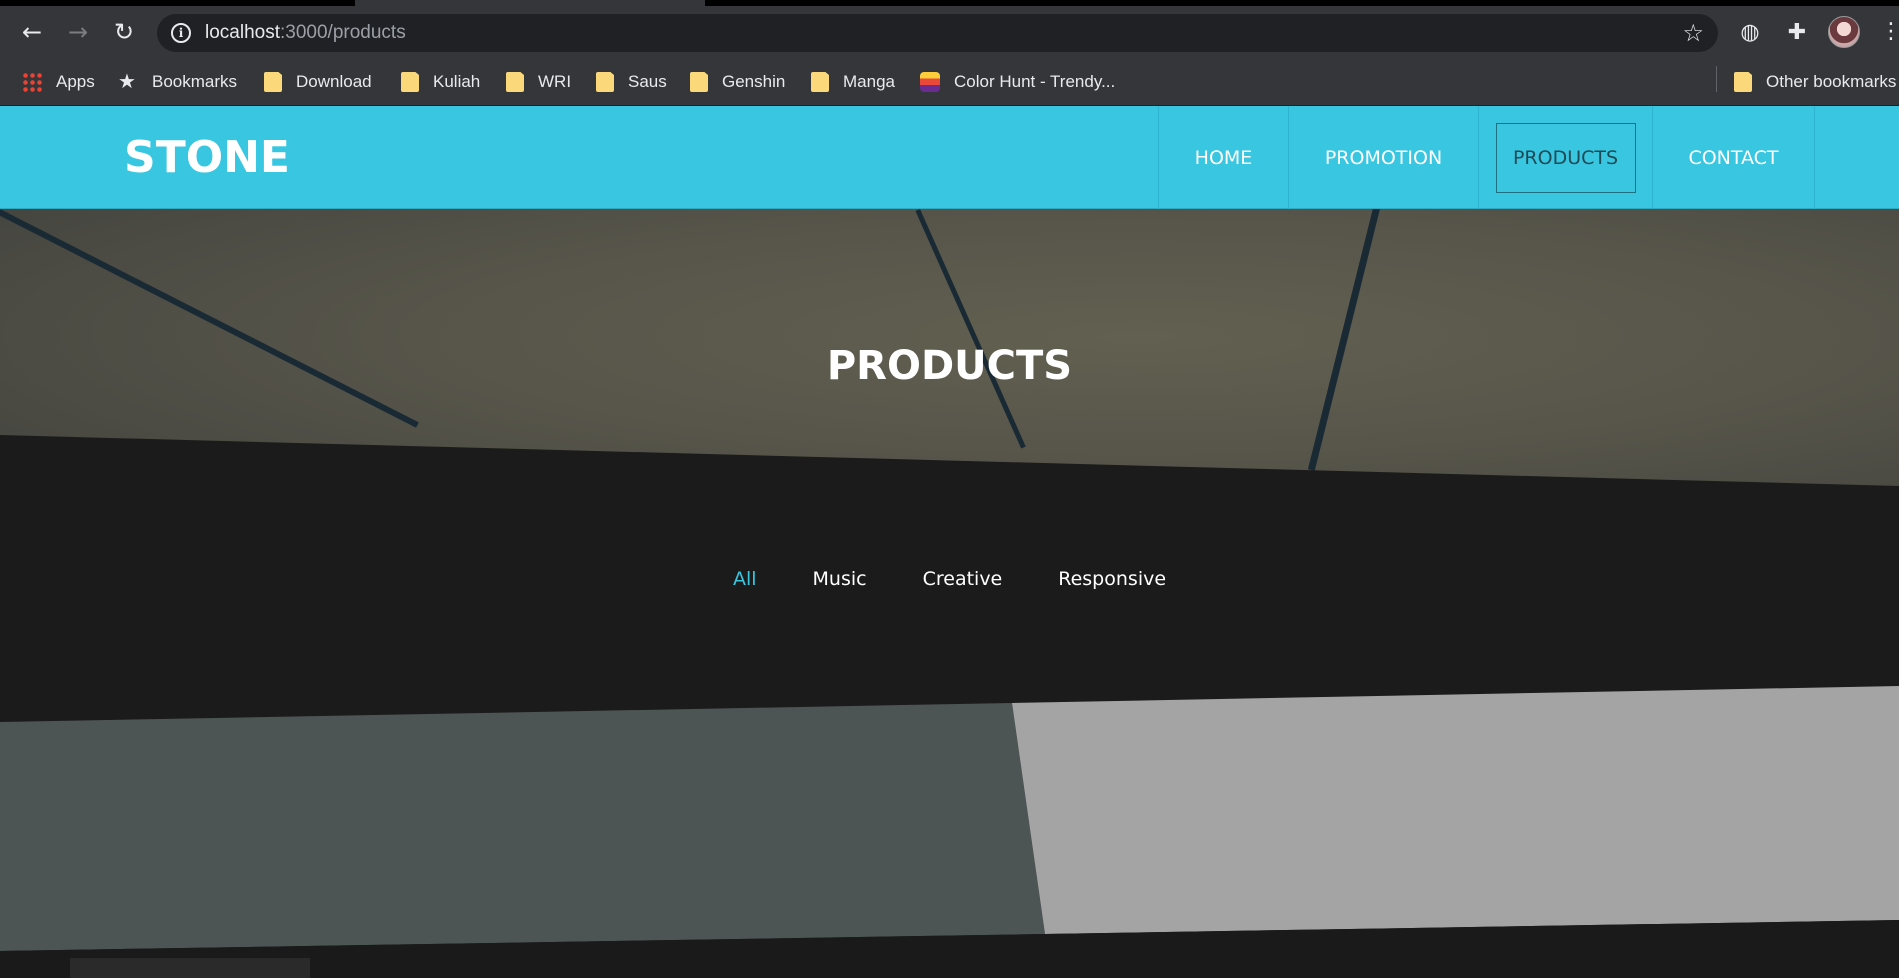 This screenshot has width=1899, height=978. Describe the element at coordinates (190, 968) in the screenshot. I see `bottom-shape` at that location.